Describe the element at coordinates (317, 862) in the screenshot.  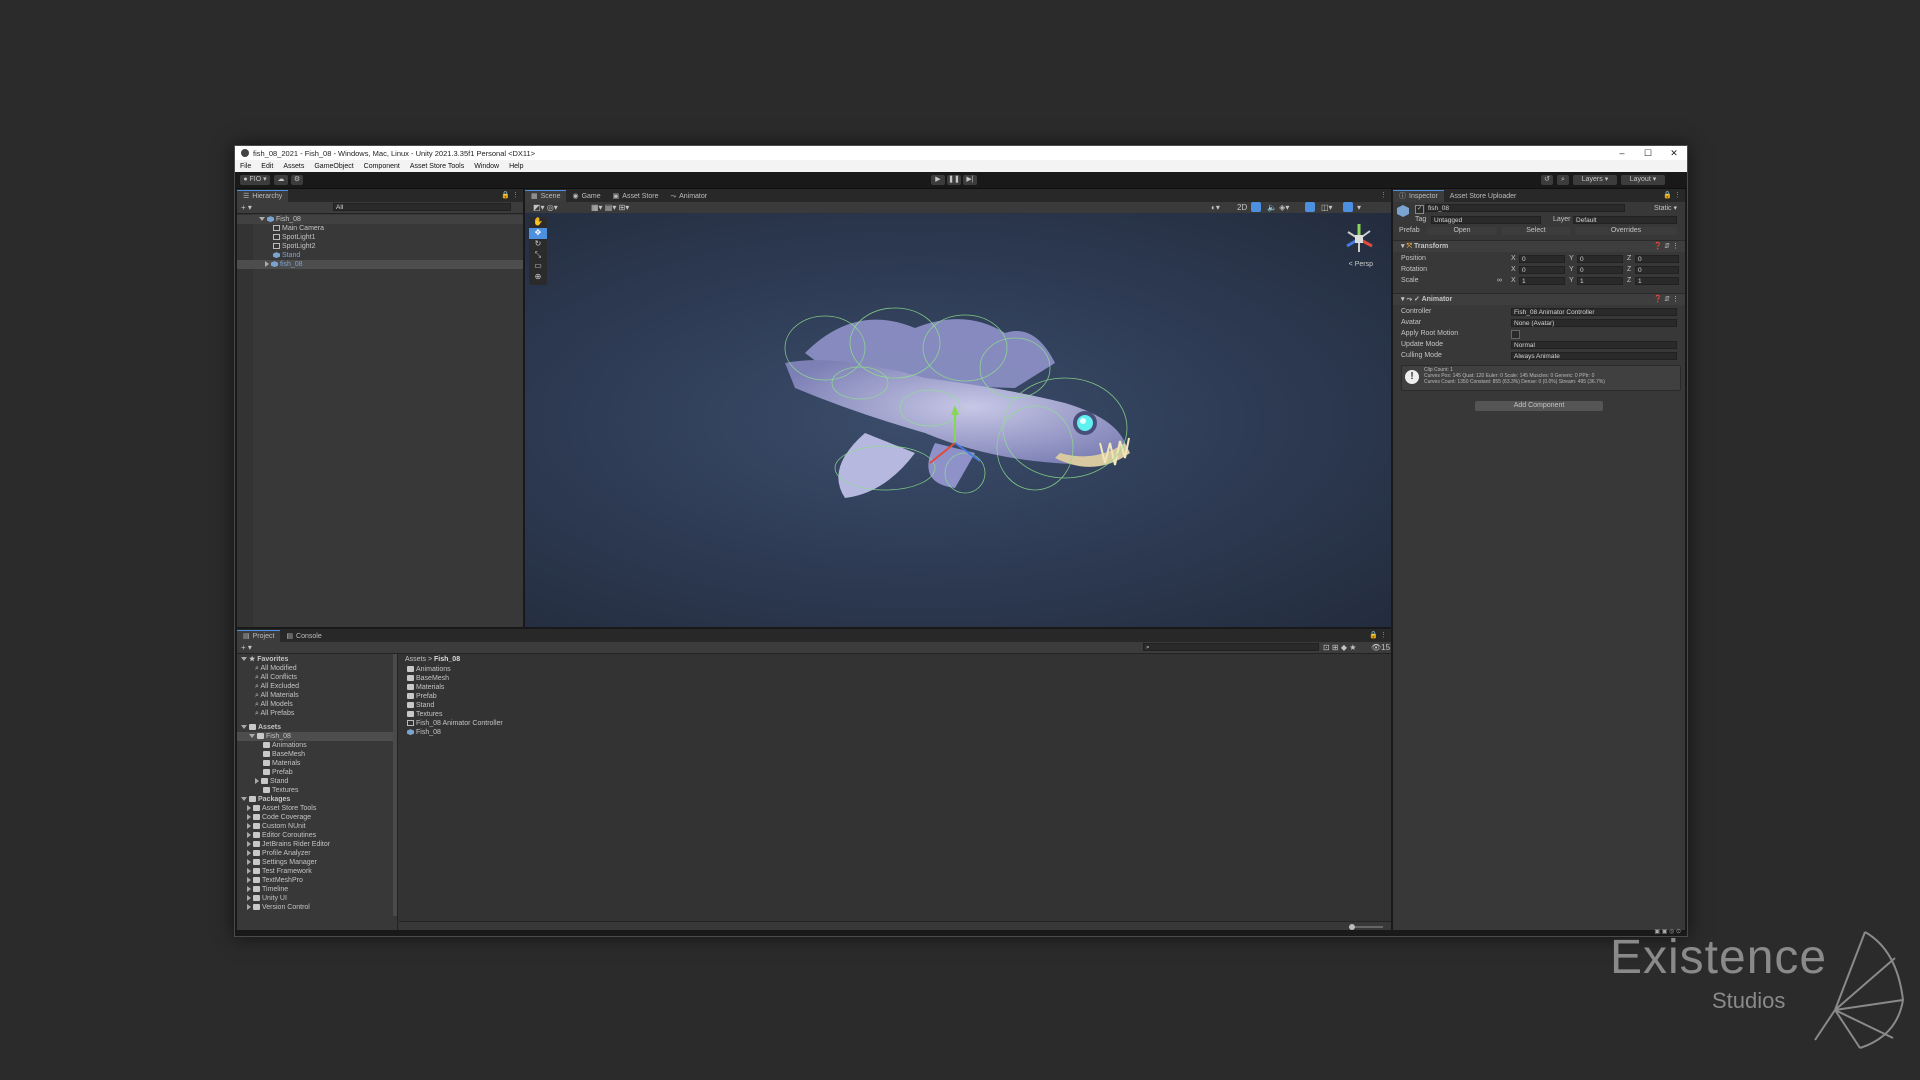
I see `package-item: Settings Manager` at that location.